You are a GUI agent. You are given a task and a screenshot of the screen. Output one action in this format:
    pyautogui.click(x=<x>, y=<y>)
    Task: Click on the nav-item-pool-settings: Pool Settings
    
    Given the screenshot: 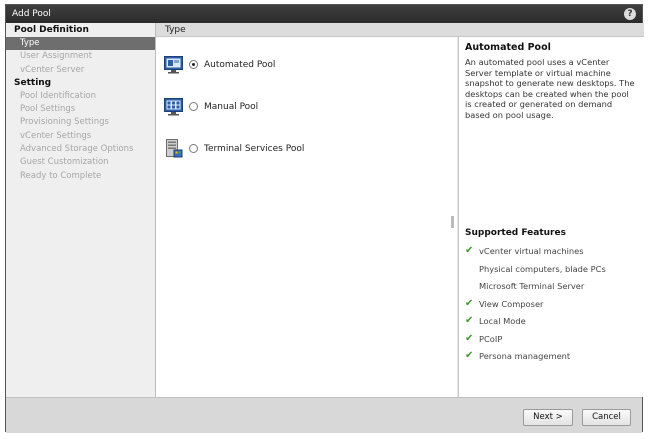 What is the action you would take?
    pyautogui.click(x=80, y=109)
    